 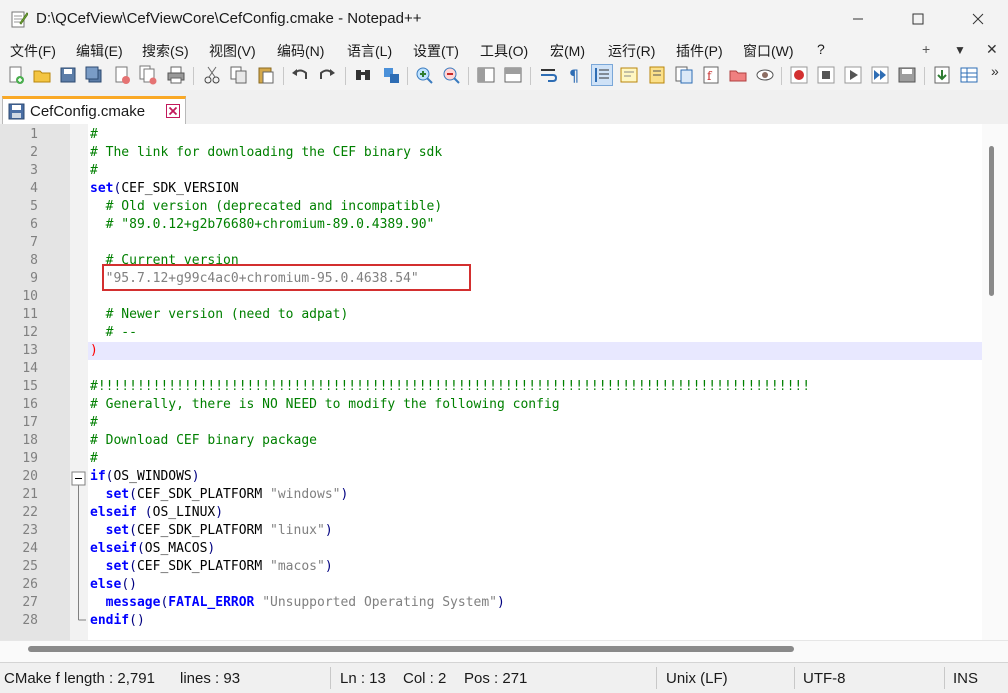 What do you see at coordinates (858, 19) in the screenshot?
I see `minimize-button` at bounding box center [858, 19].